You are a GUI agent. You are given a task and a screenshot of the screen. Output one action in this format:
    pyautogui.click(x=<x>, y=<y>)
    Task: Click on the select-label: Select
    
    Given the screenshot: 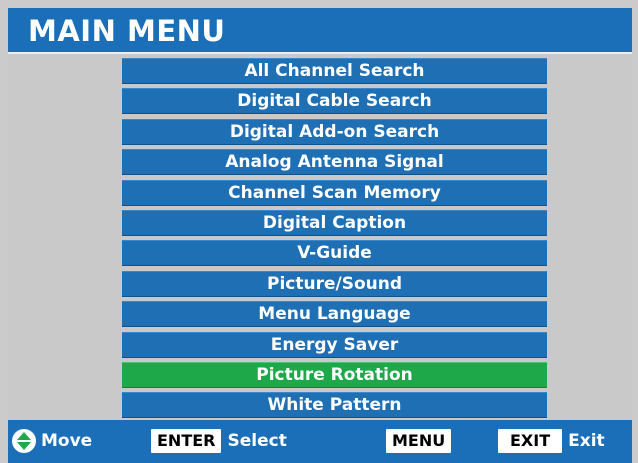 What is the action you would take?
    pyautogui.click(x=257, y=441)
    